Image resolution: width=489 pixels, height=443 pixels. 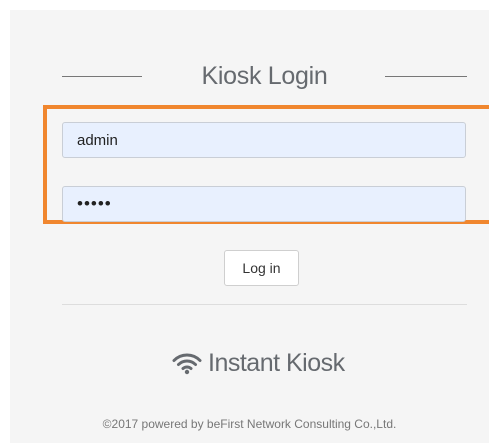 What do you see at coordinates (264, 140) in the screenshot?
I see `username-field` at bounding box center [264, 140].